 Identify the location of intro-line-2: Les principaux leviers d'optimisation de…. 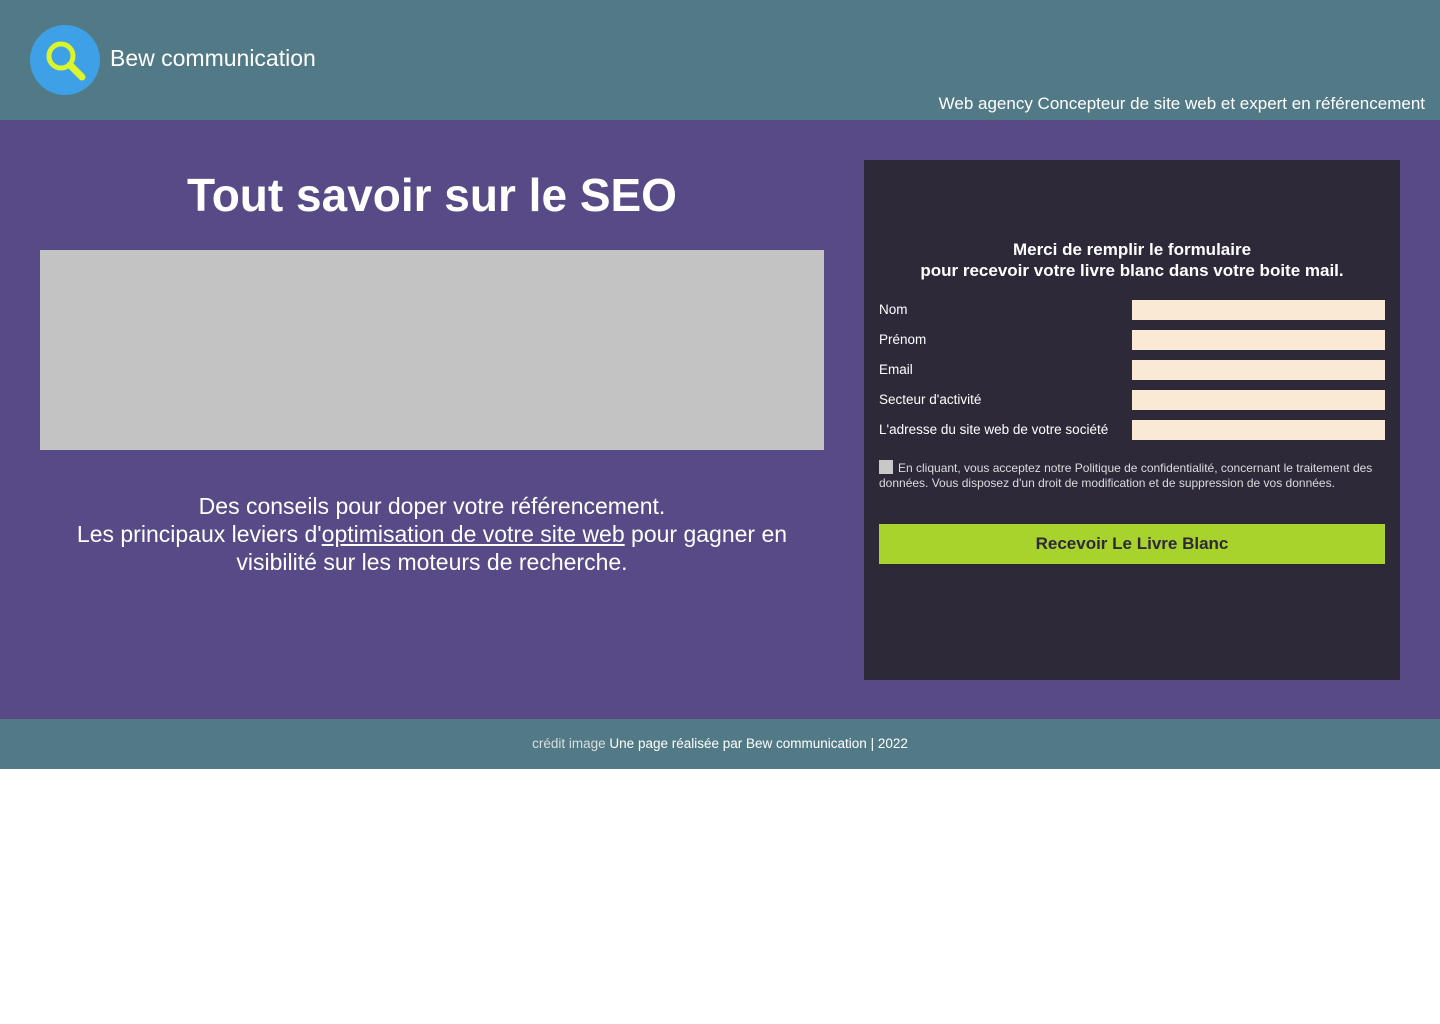
(432, 534).